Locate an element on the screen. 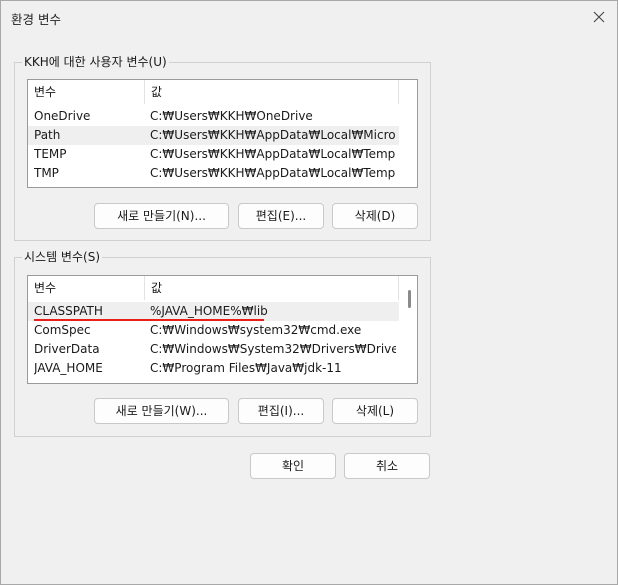  user-delete-button: 삭제(D) is located at coordinates (375, 216).